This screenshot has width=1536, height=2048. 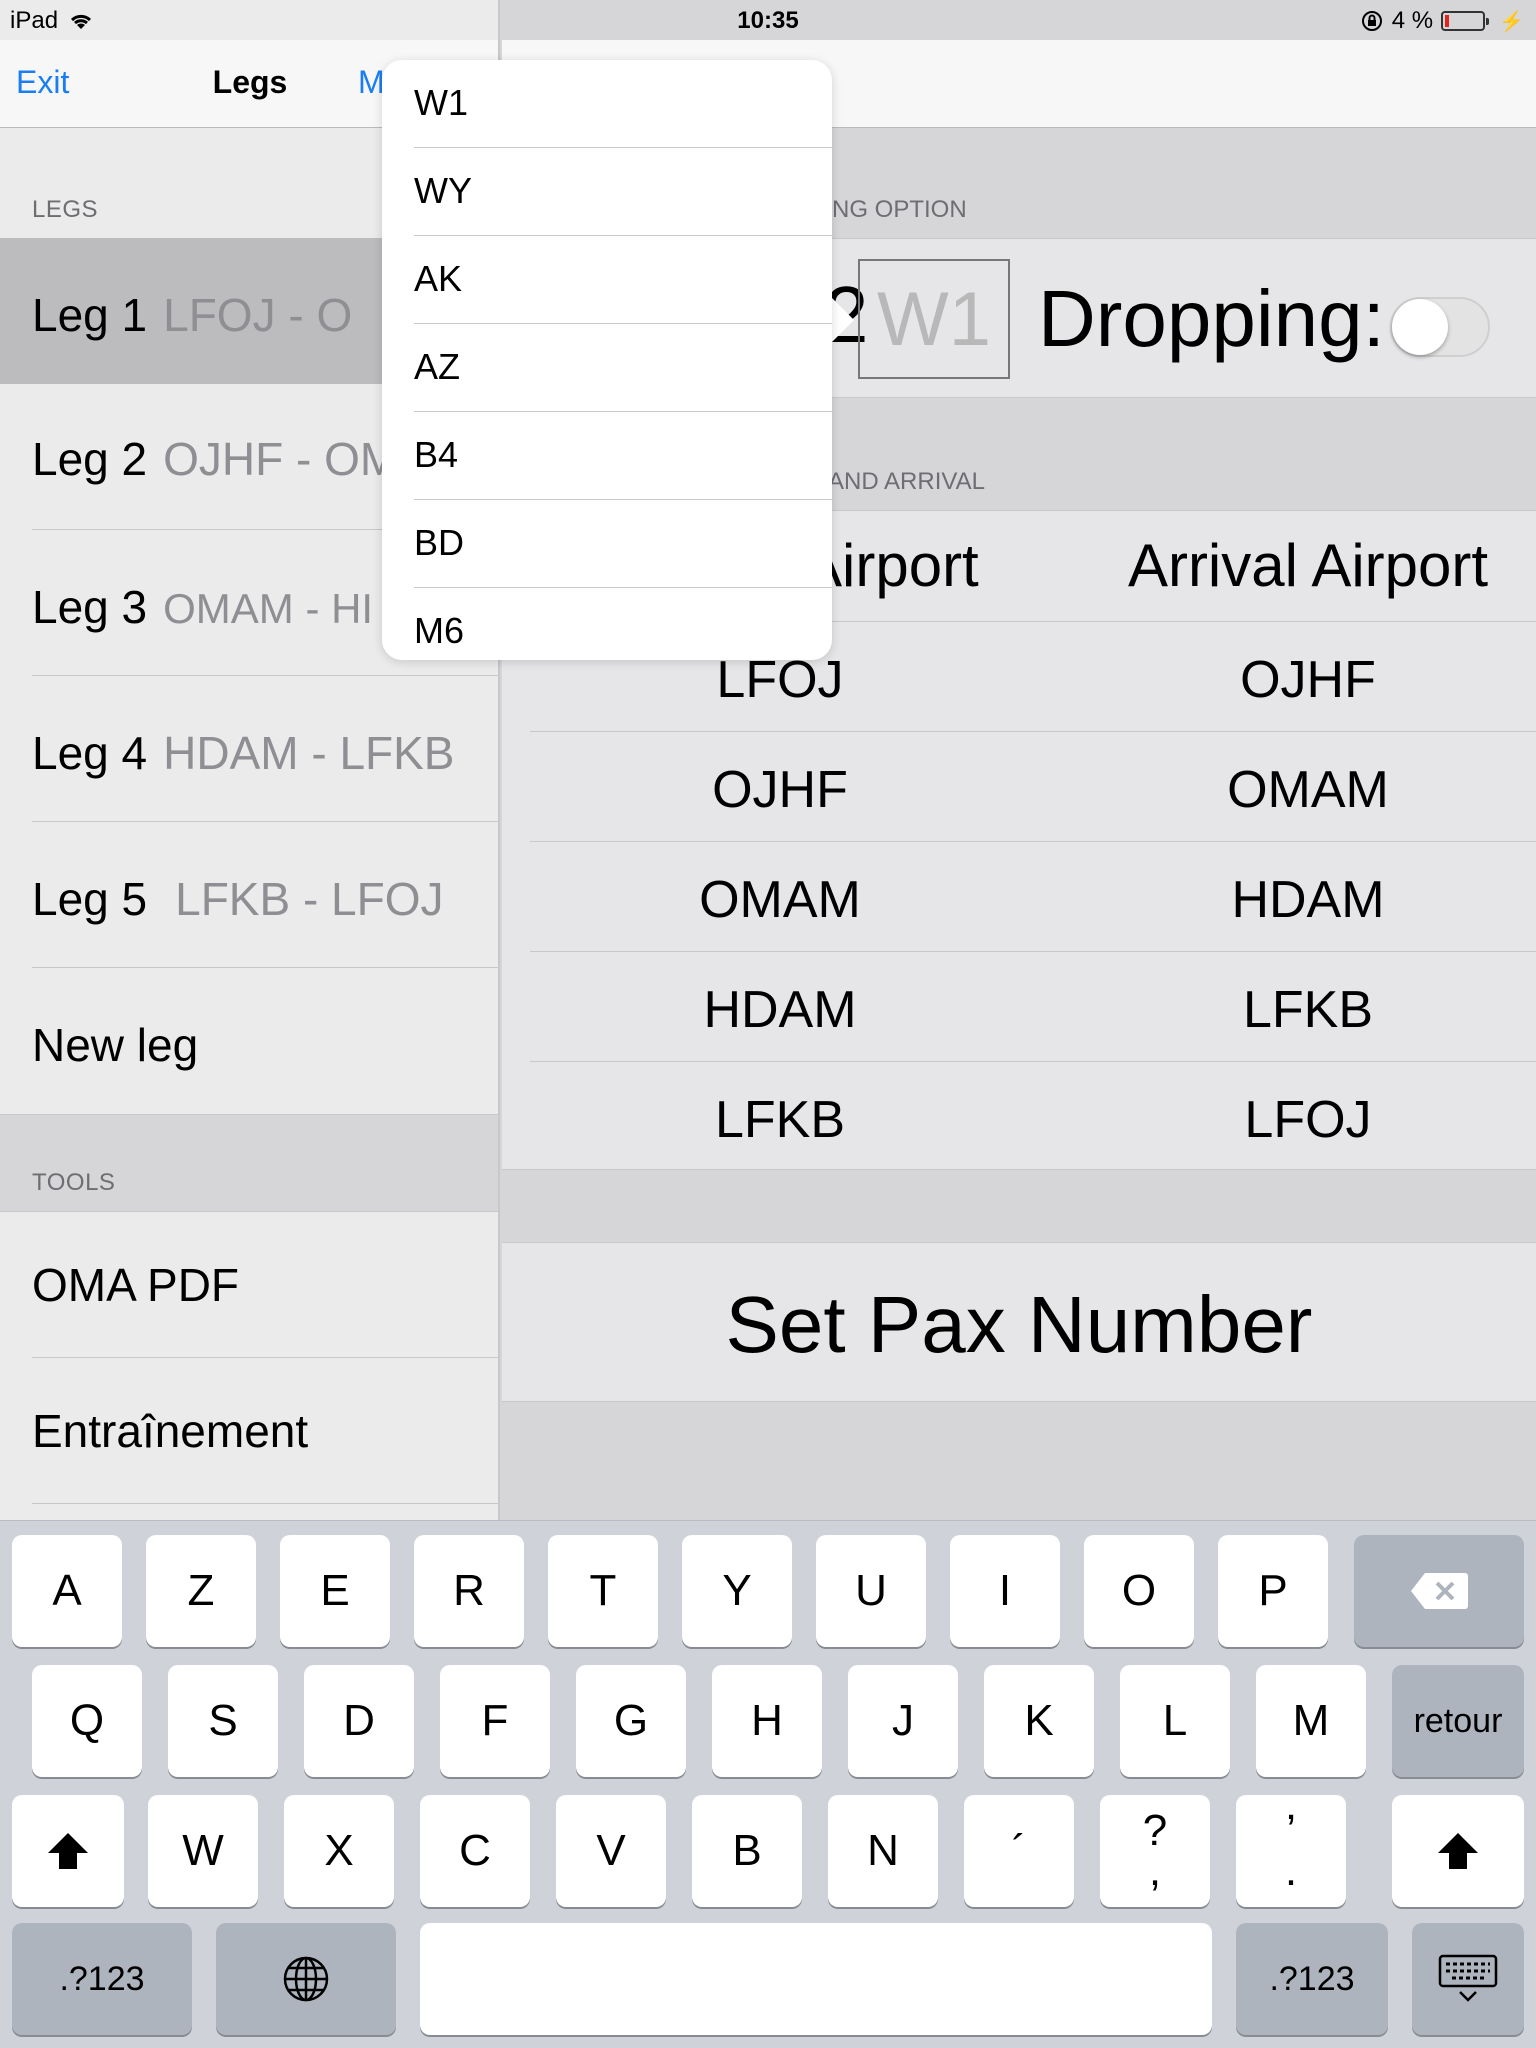 I want to click on shift-icon, so click(x=68, y=1851).